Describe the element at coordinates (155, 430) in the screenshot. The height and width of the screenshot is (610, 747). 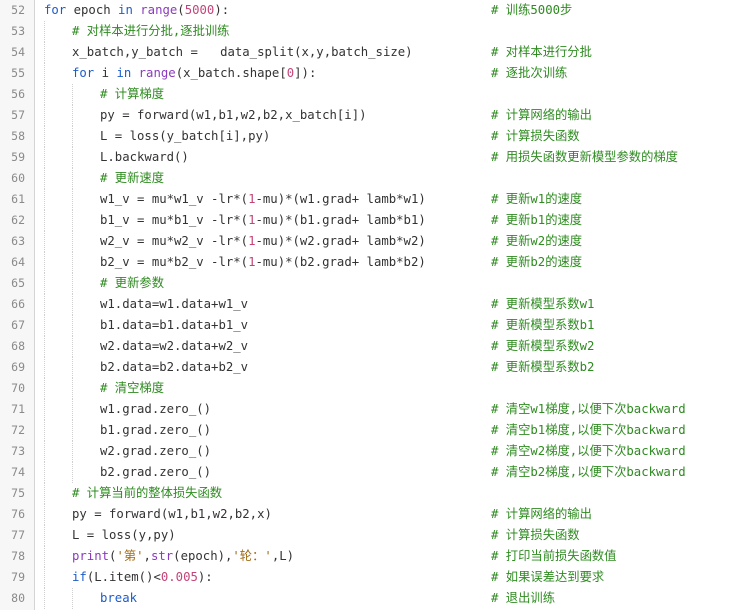
I see `code-text: b1.grad.zero_()` at that location.